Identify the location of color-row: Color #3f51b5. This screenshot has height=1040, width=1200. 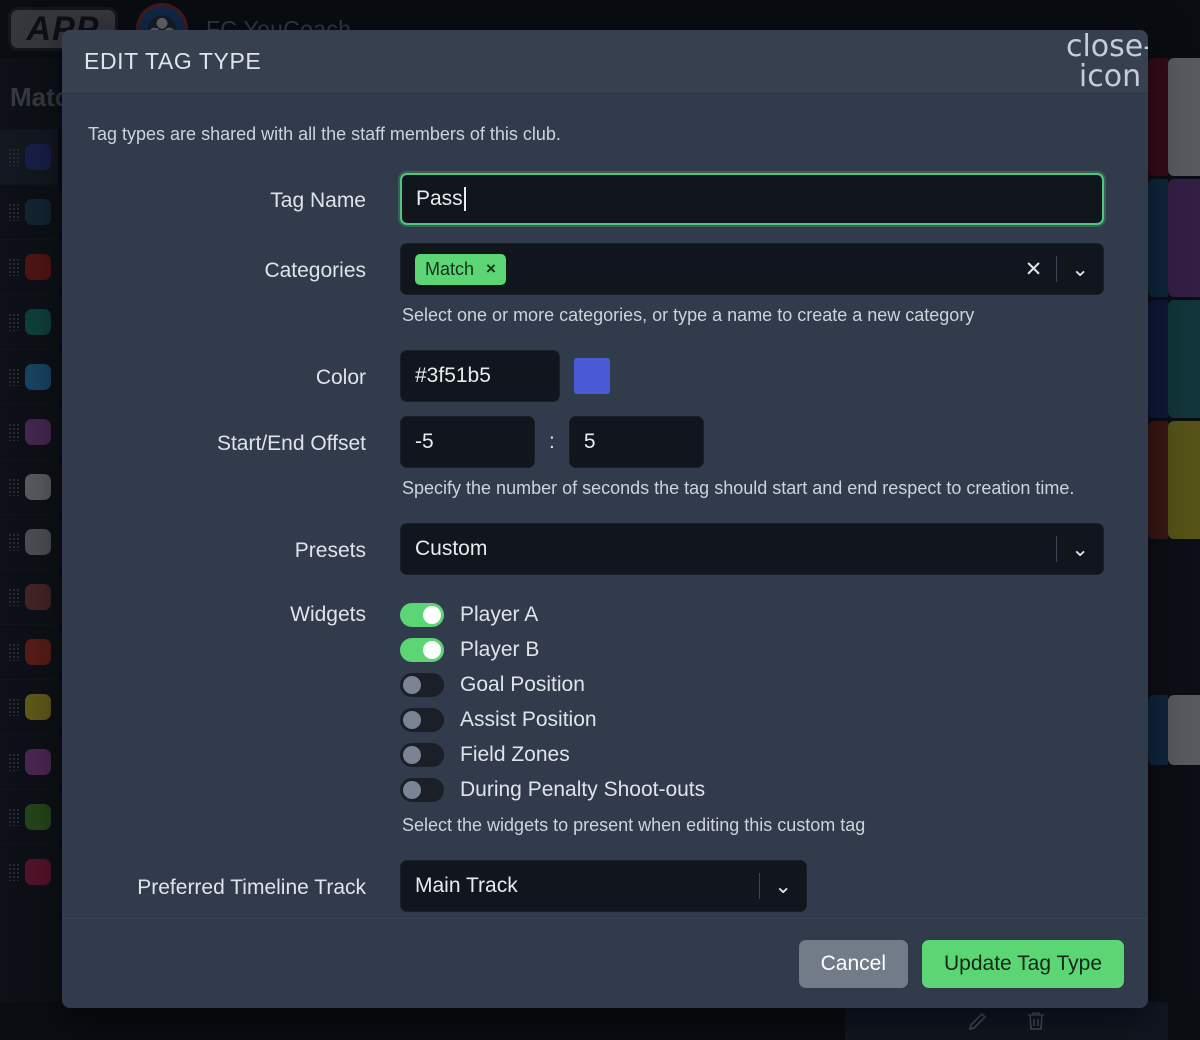
(596, 376).